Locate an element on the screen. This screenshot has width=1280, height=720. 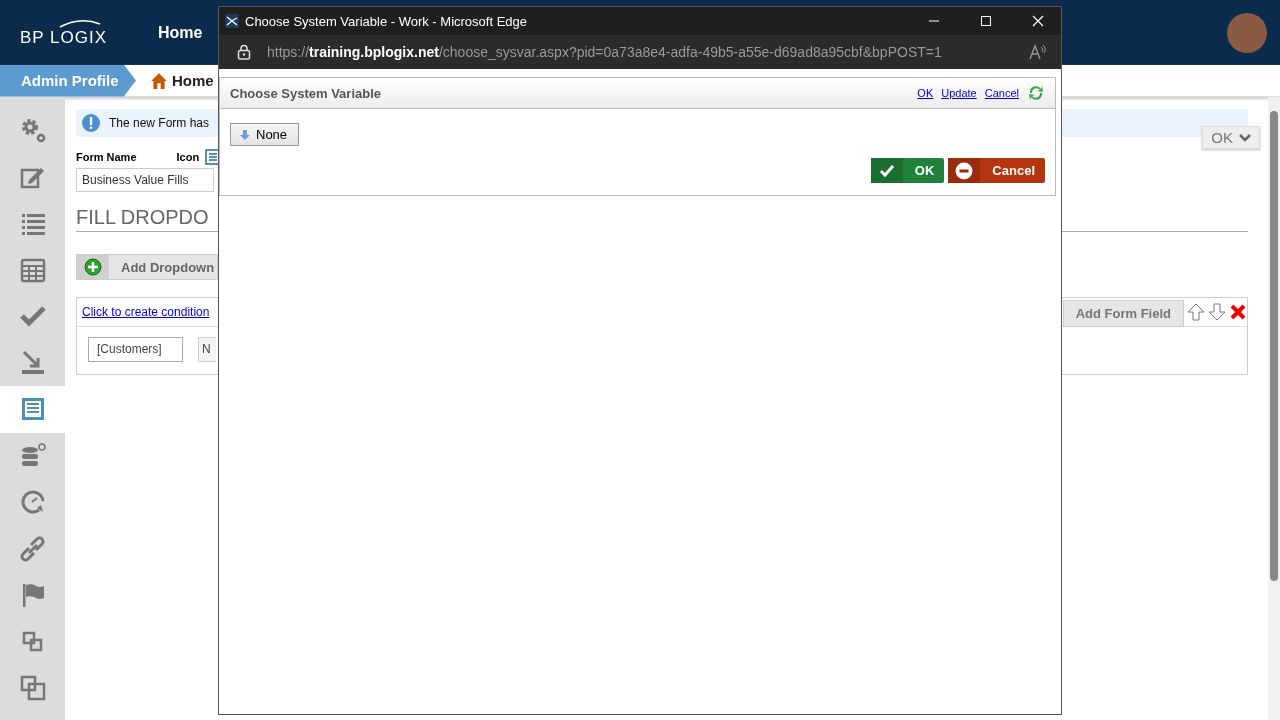
cancel-button: Cancel is located at coordinates (996, 170).